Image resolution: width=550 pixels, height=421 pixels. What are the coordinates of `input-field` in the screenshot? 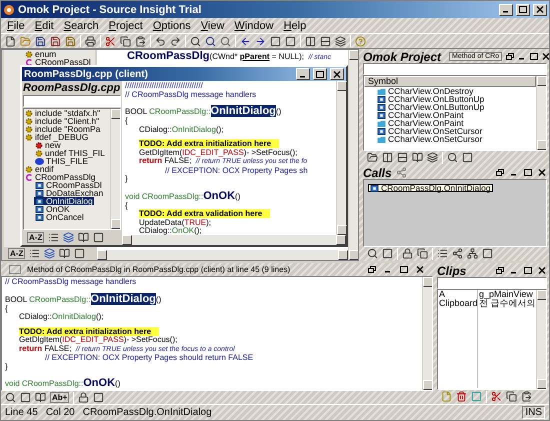 It's located at (72, 101).